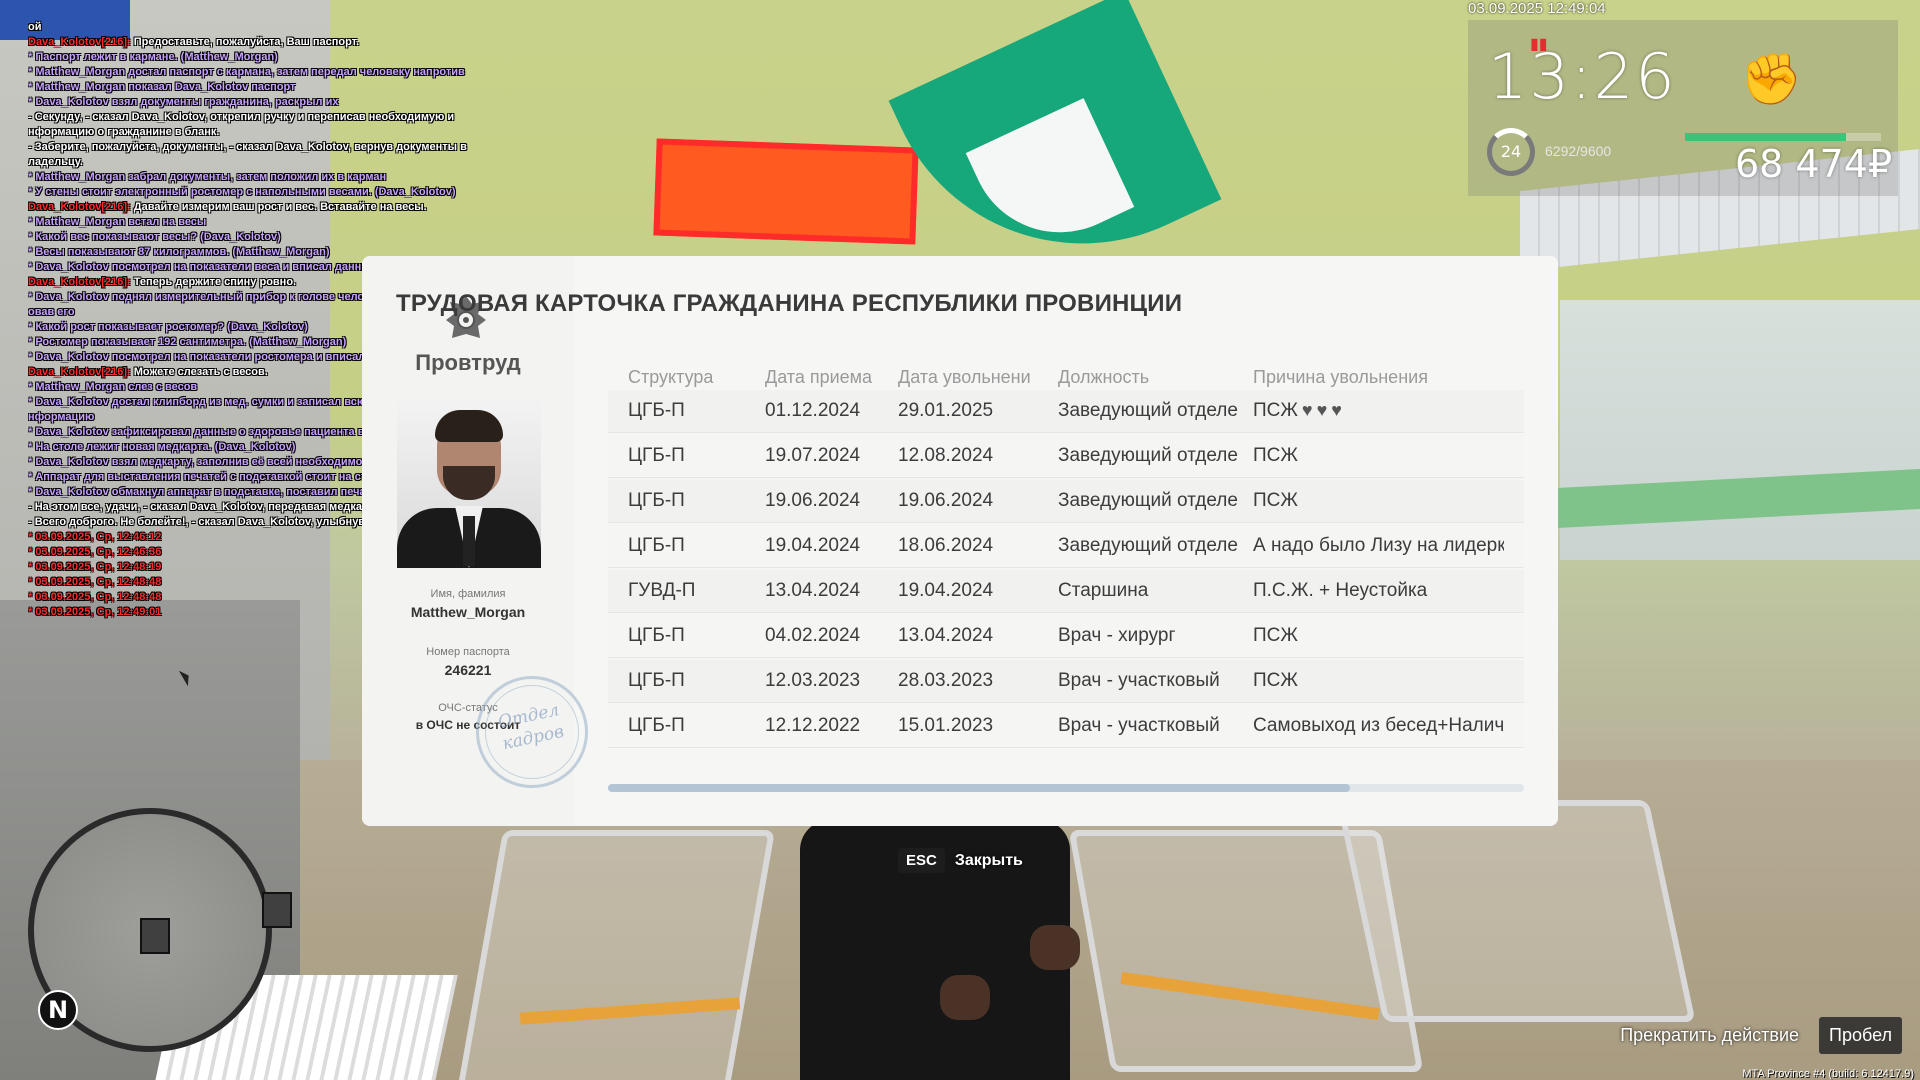  Describe the element at coordinates (469, 426) in the screenshot. I see `photo-hair` at that location.